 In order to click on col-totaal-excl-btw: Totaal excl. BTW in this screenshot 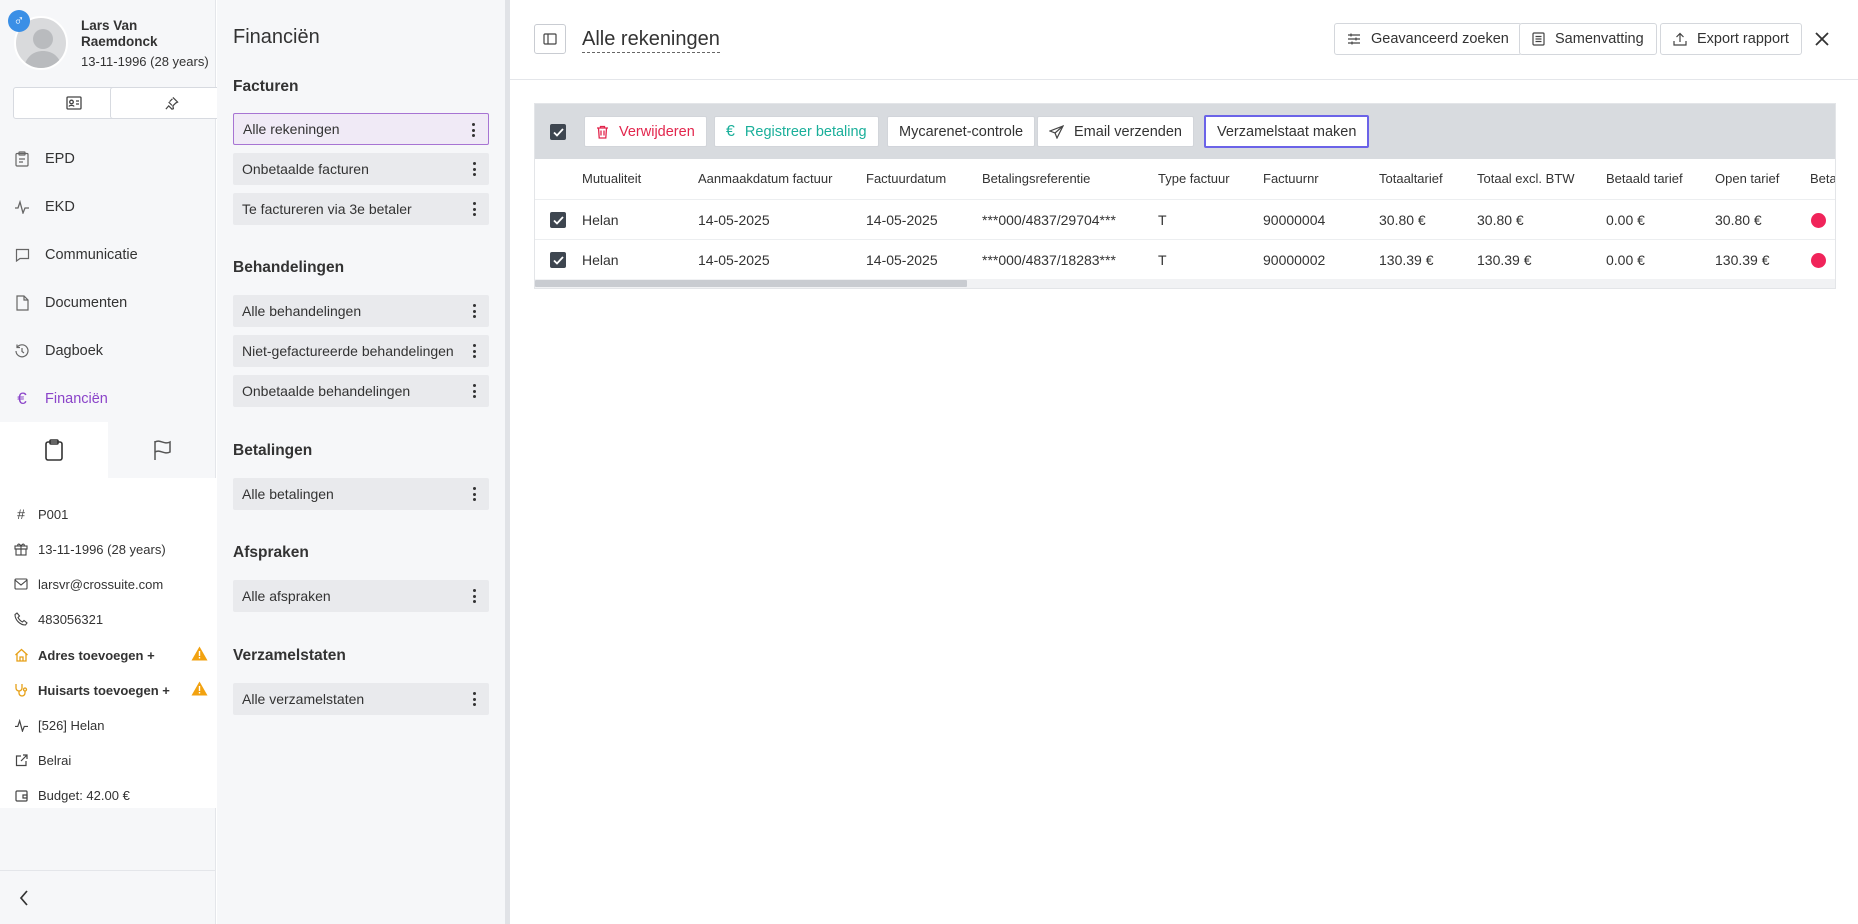, I will do `click(1526, 179)`.